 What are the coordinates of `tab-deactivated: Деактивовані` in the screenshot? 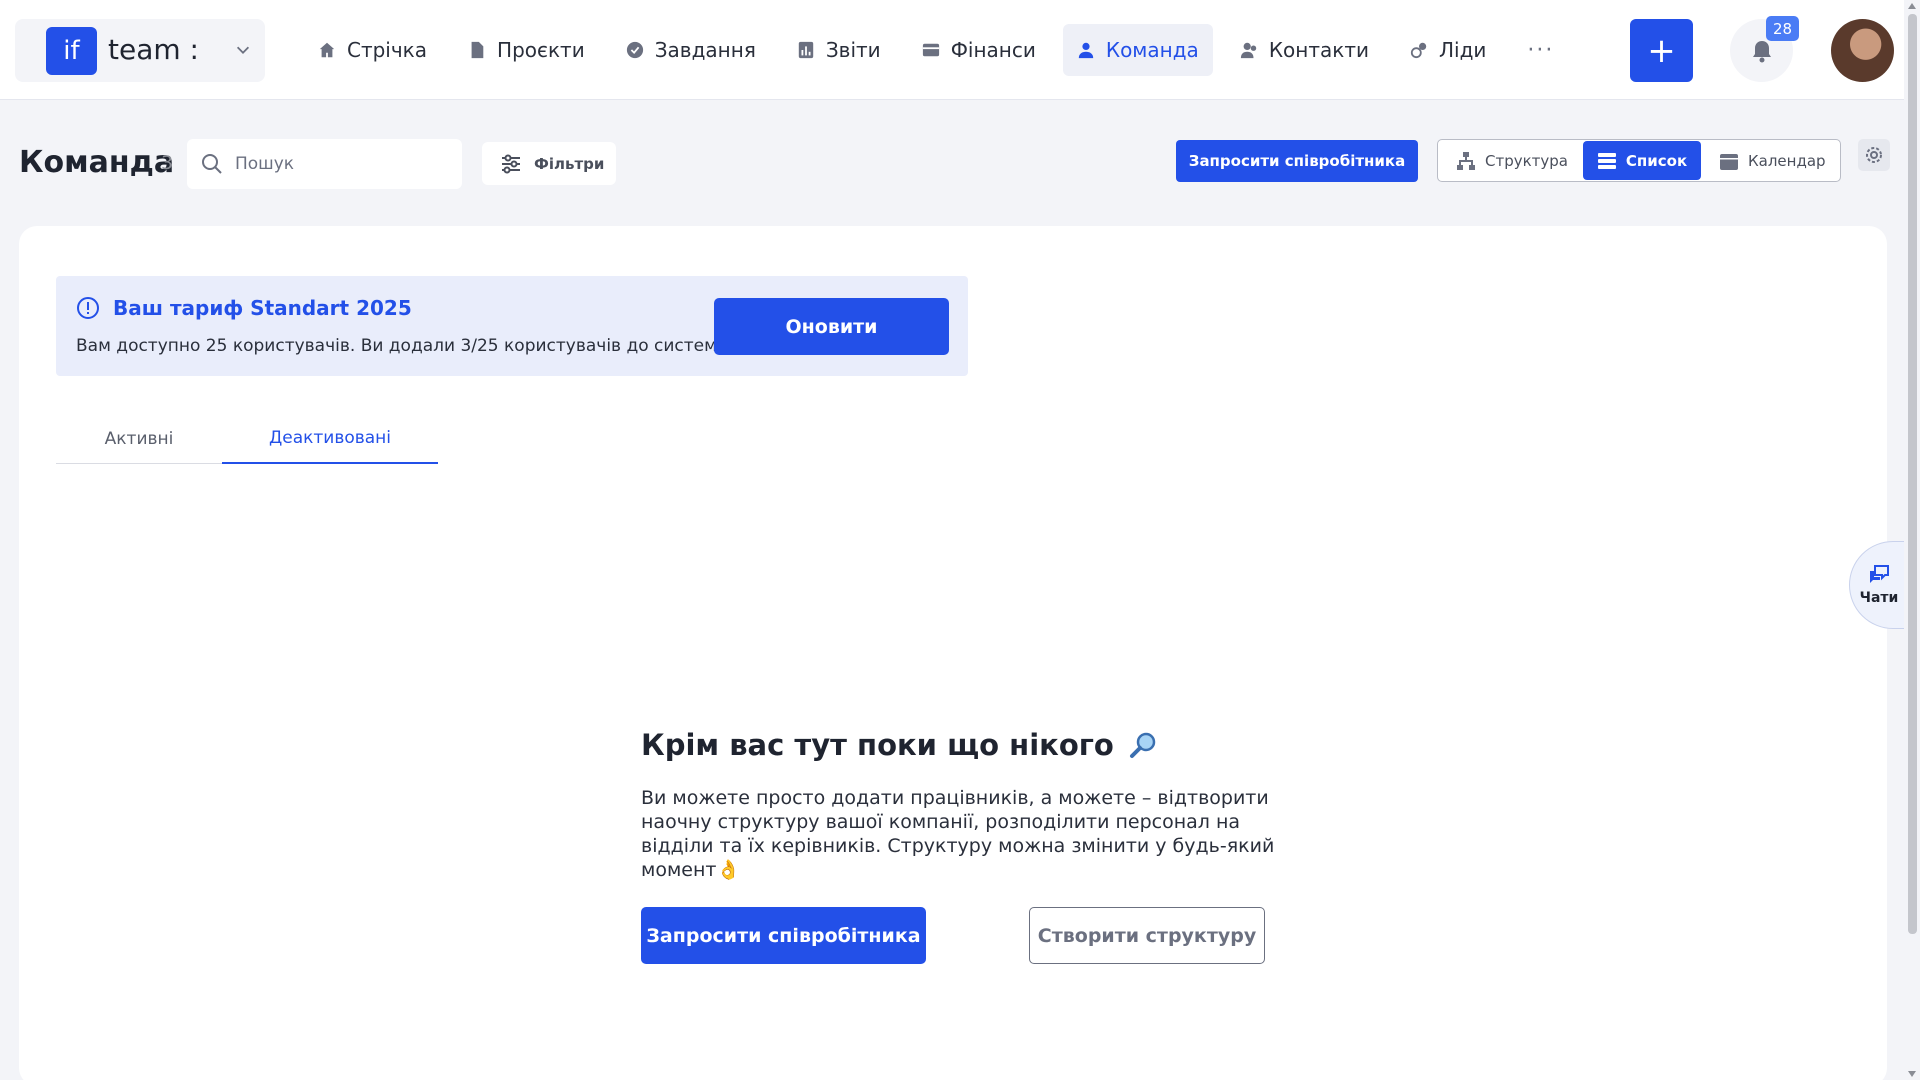 It's located at (330, 439).